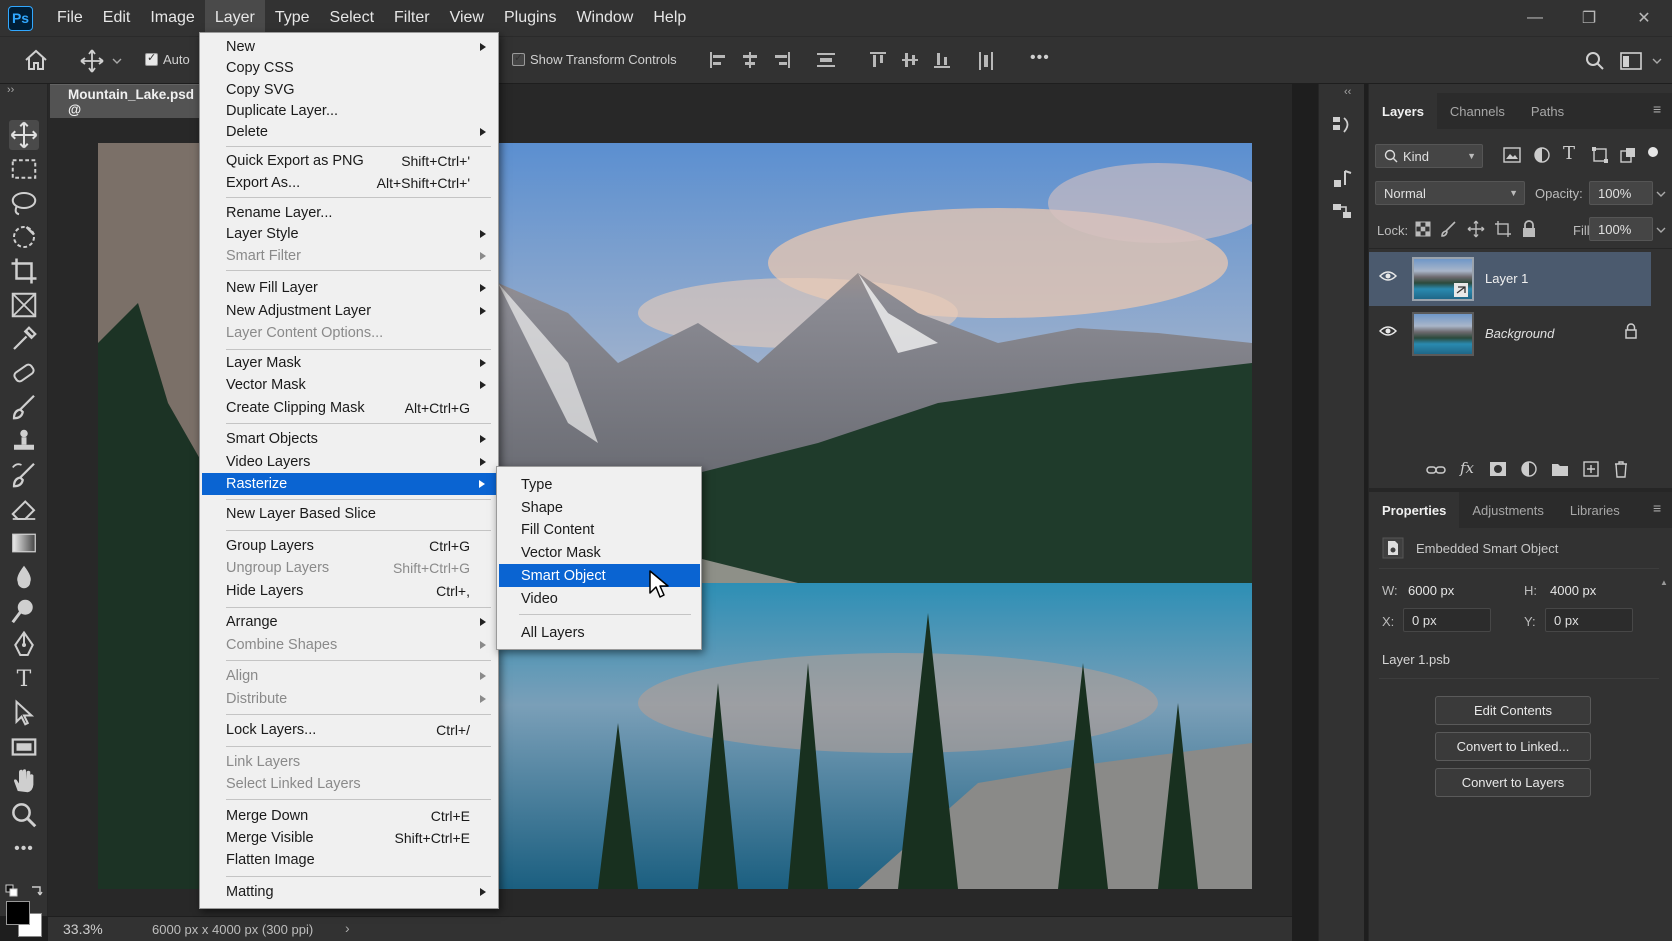 This screenshot has height=941, width=1672. Describe the element at coordinates (1591, 469) in the screenshot. I see `new-layer-icon` at that location.